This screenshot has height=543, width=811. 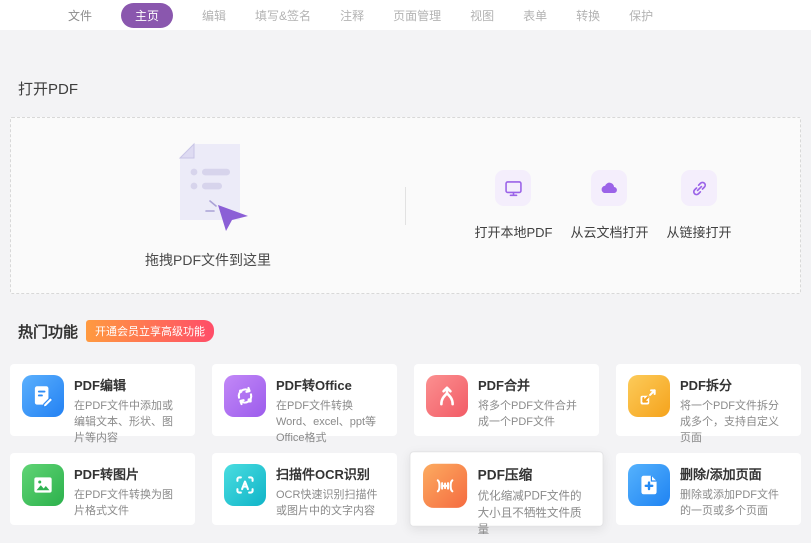 I want to click on menu-item-fill-sign: 填写&签名, so click(x=283, y=15).